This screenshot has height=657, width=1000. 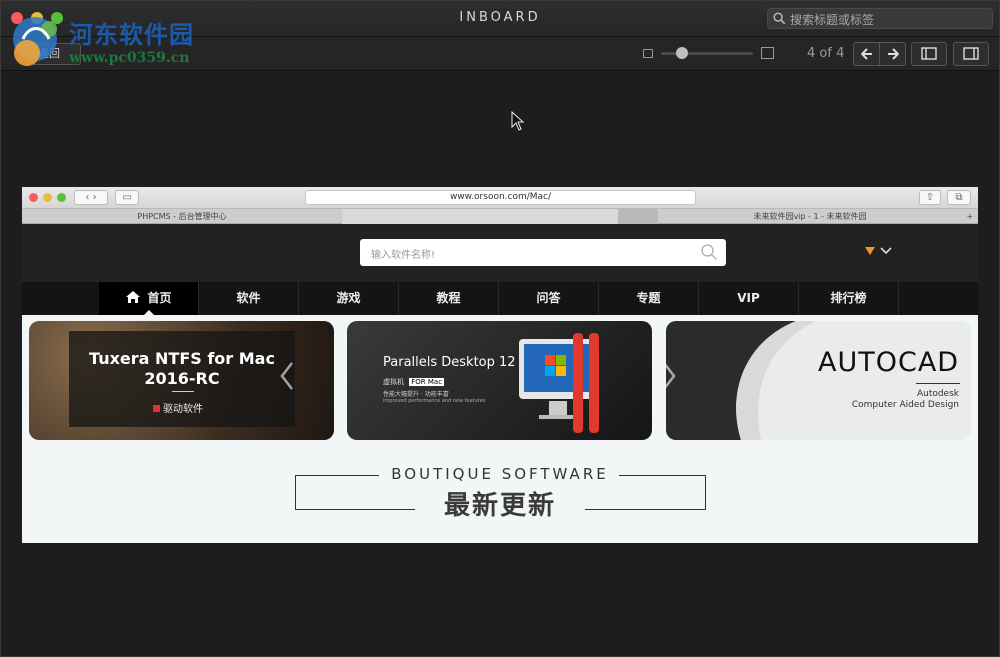 I want to click on previous-page-button, so click(x=867, y=54).